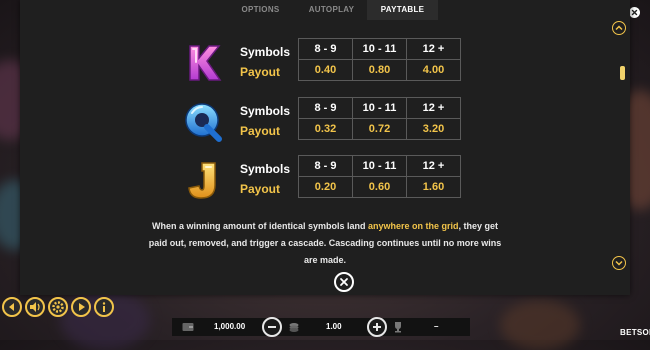 The height and width of the screenshot is (350, 650). What do you see at coordinates (433, 129) in the screenshot?
I see `table-cell: 3.20` at bounding box center [433, 129].